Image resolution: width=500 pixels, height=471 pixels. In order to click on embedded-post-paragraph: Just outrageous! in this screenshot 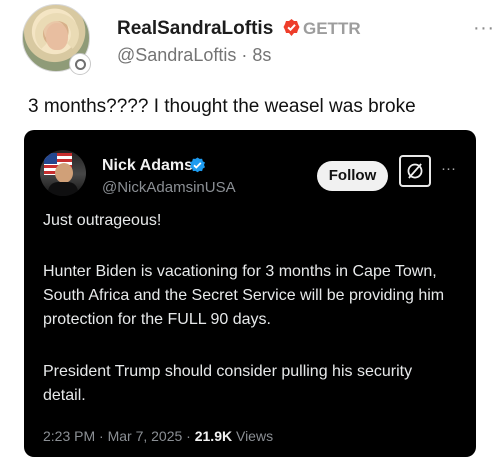, I will do `click(102, 220)`.